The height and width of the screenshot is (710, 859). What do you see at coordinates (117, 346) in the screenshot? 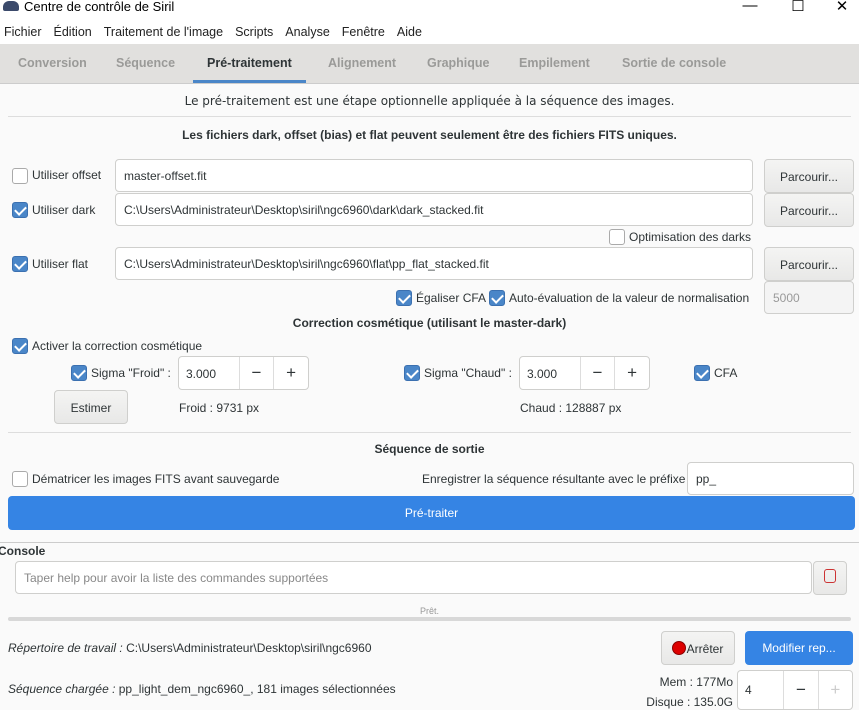
I see `cosmetic-enable-label: Activer la correction cosmétique` at bounding box center [117, 346].